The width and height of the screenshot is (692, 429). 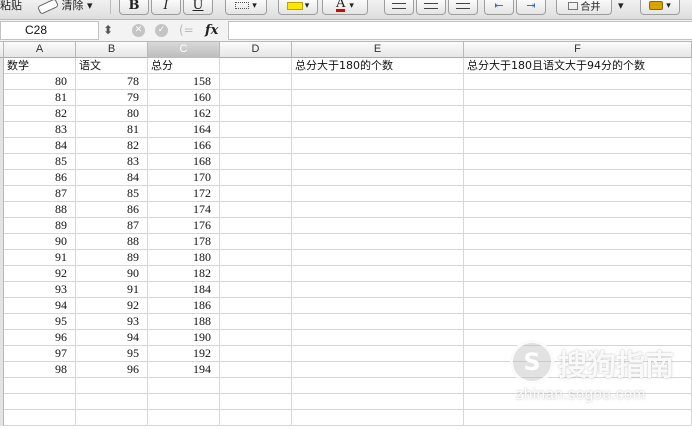 What do you see at coordinates (621, 6) in the screenshot?
I see `chevron-down-icon: ▾` at bounding box center [621, 6].